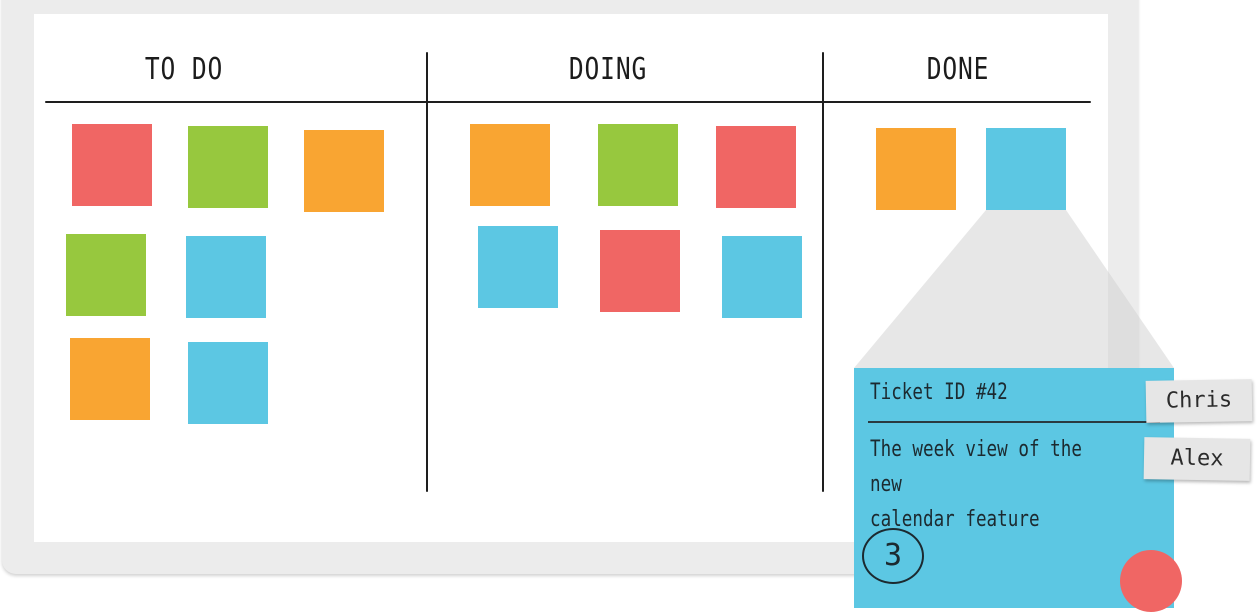 The height and width of the screenshot is (612, 1260). I want to click on header-divider-line, so click(568, 102).